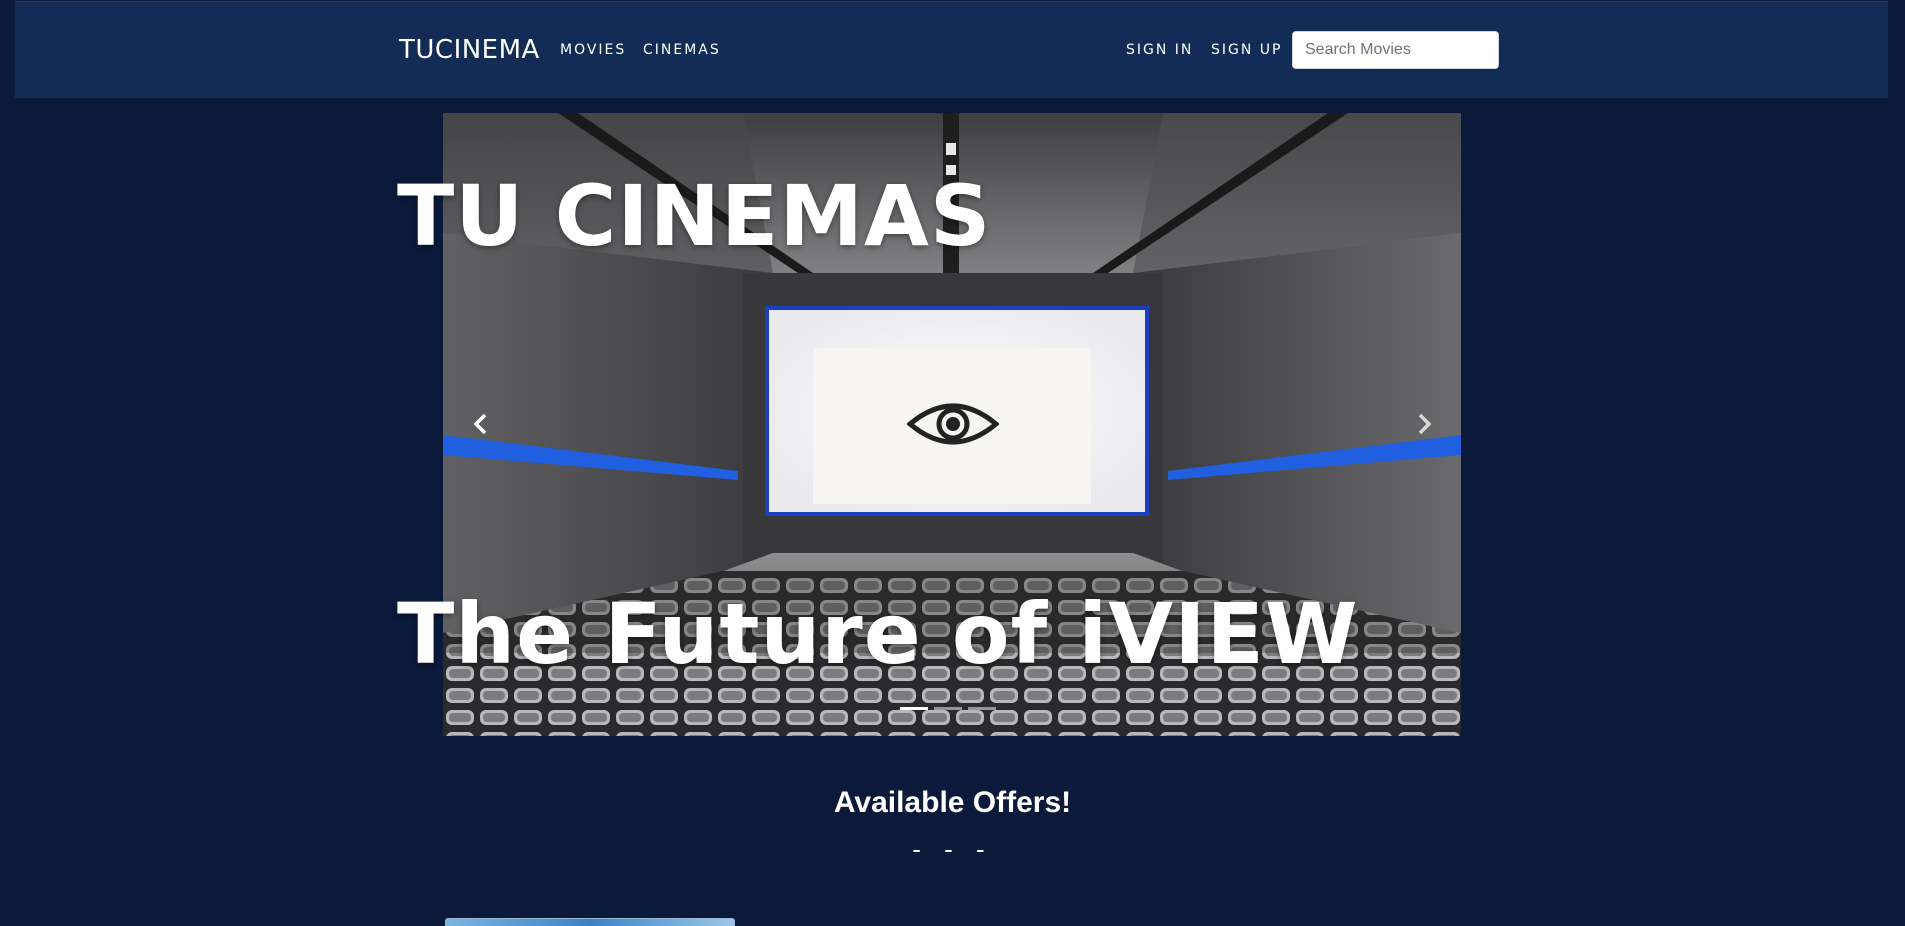 The width and height of the screenshot is (1905, 926). I want to click on sign-in-link: SIGN IN, so click(1159, 50).